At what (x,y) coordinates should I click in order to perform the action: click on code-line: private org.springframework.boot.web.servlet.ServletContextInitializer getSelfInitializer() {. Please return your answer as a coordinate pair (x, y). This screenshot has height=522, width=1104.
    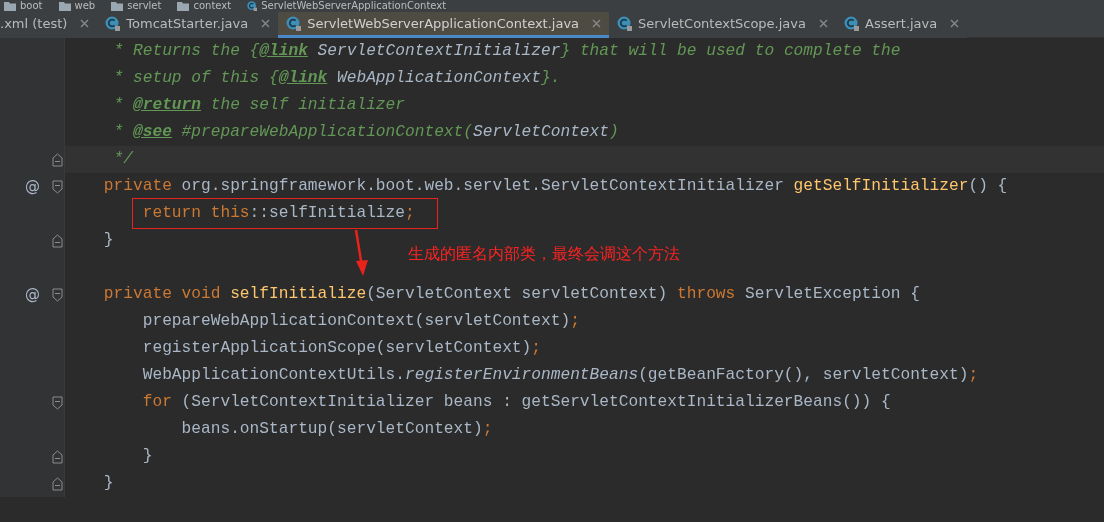
    Looking at the image, I should click on (555, 186).